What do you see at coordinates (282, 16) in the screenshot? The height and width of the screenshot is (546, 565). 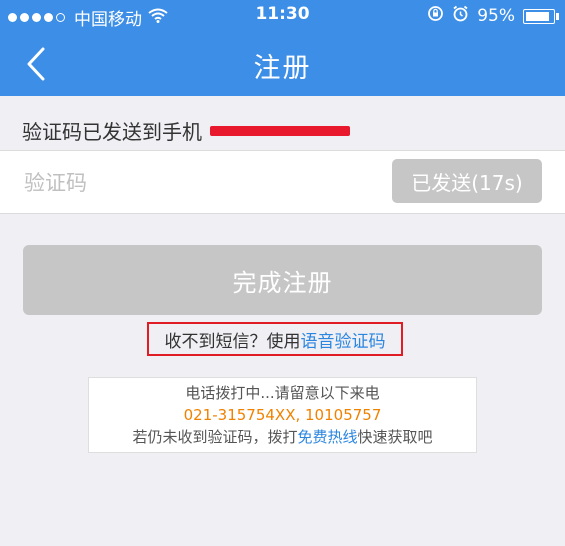 I see `status-bar: 中国移动 11:30 95%` at bounding box center [282, 16].